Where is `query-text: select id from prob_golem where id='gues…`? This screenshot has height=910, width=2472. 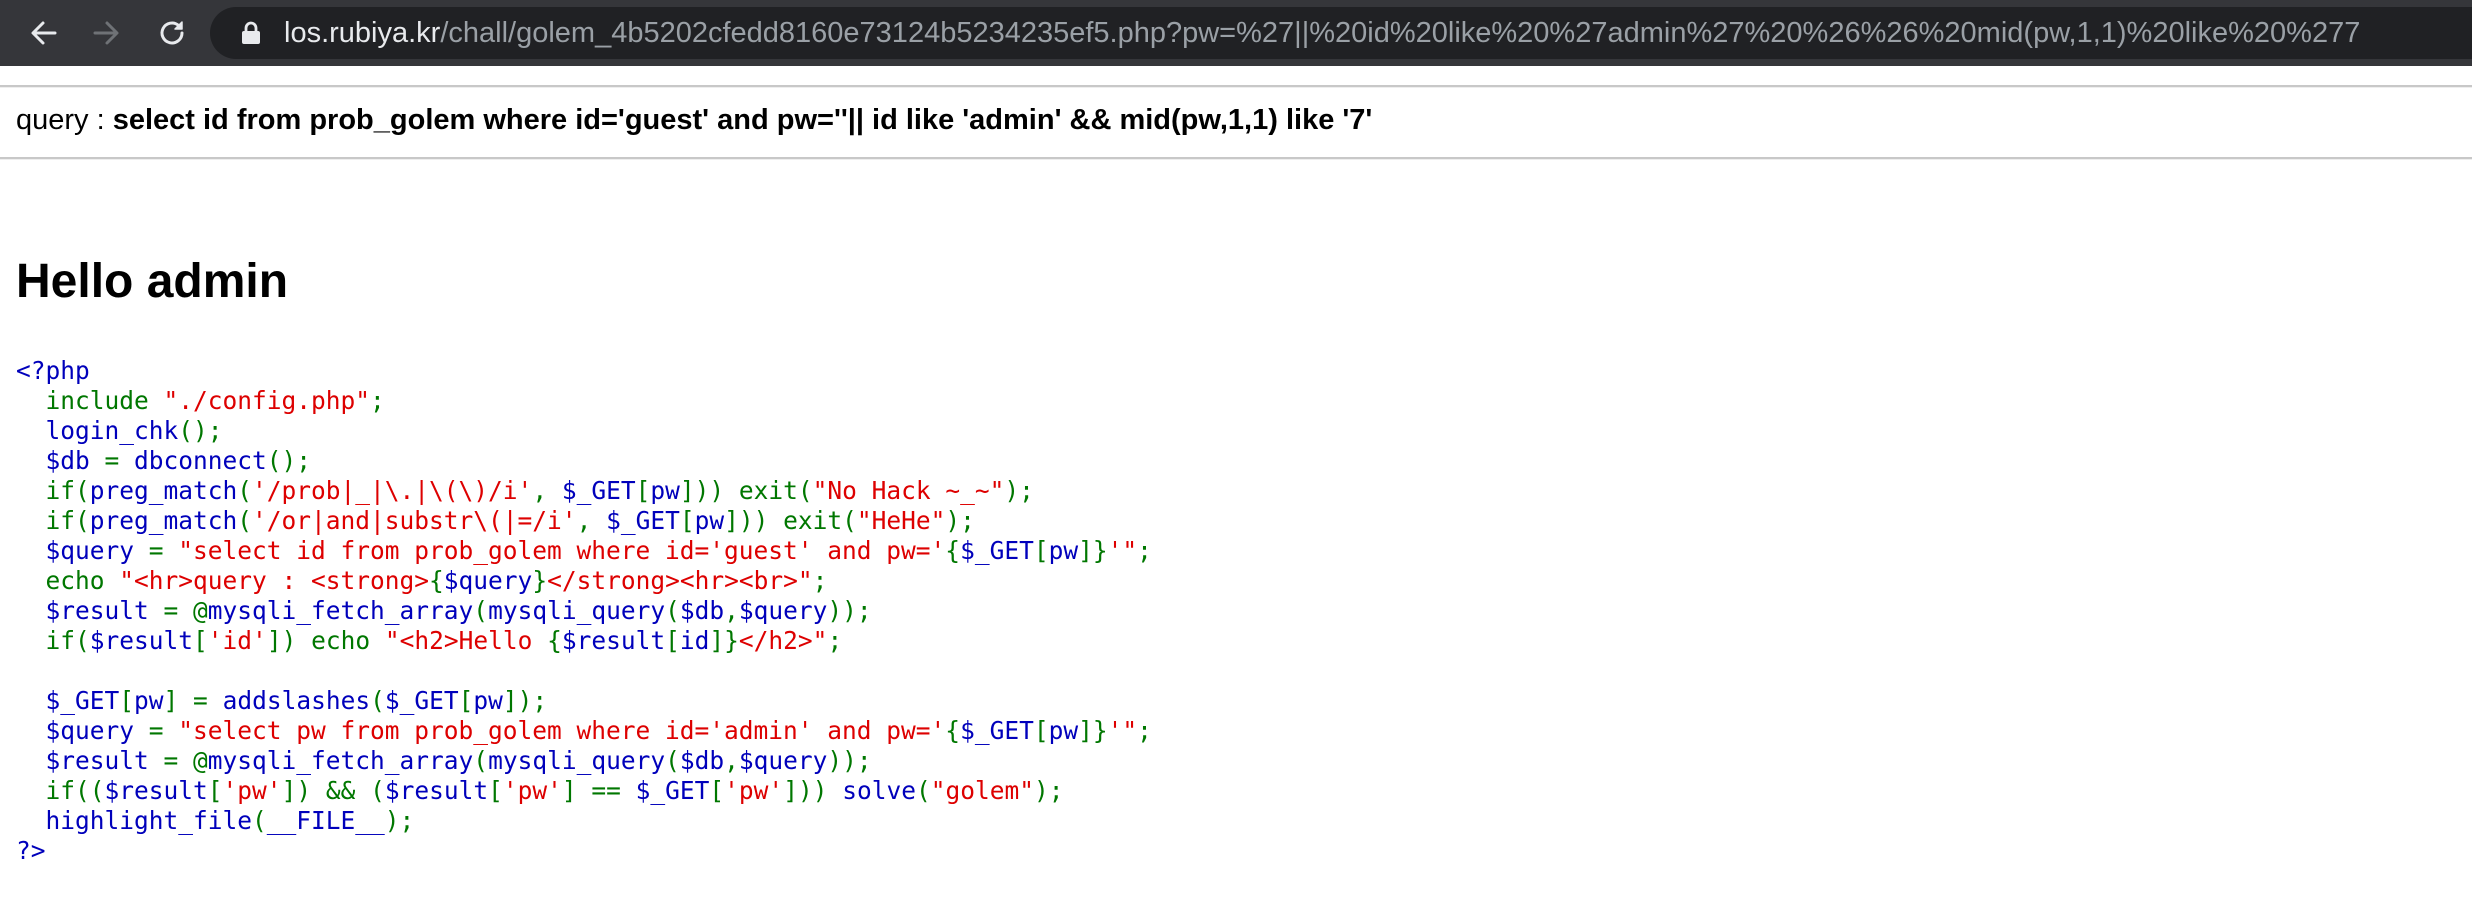 query-text: select id from prob_golem where id='gues… is located at coordinates (742, 120).